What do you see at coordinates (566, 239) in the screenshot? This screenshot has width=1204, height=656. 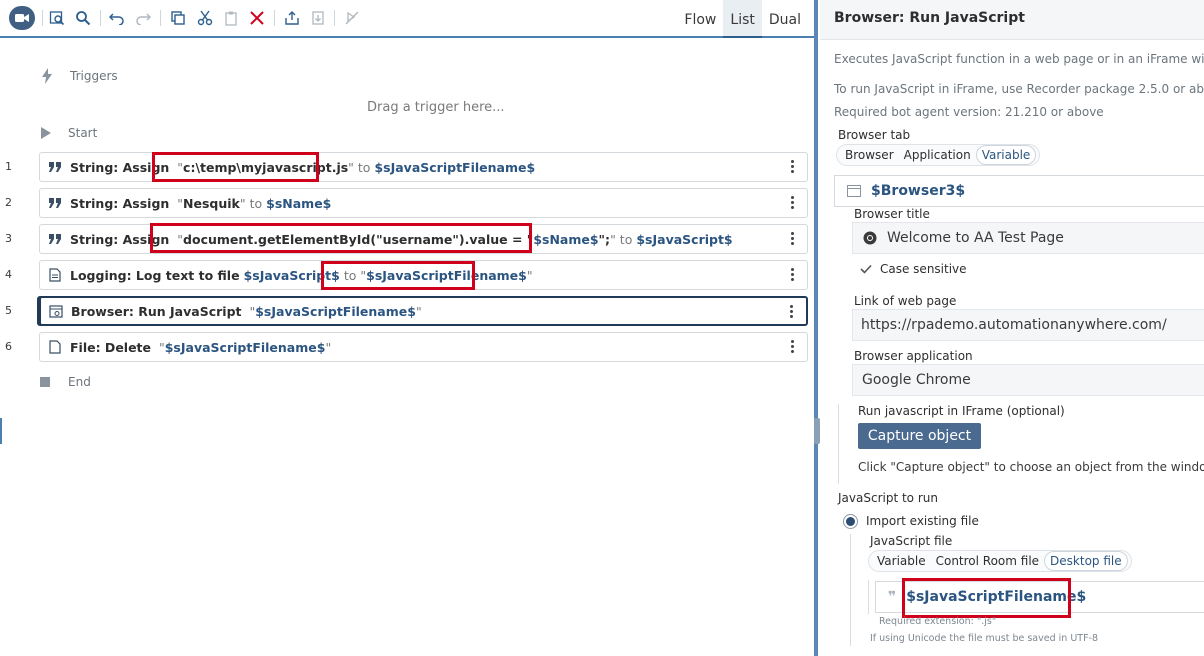 I see `step-value-var: $sName$` at bounding box center [566, 239].